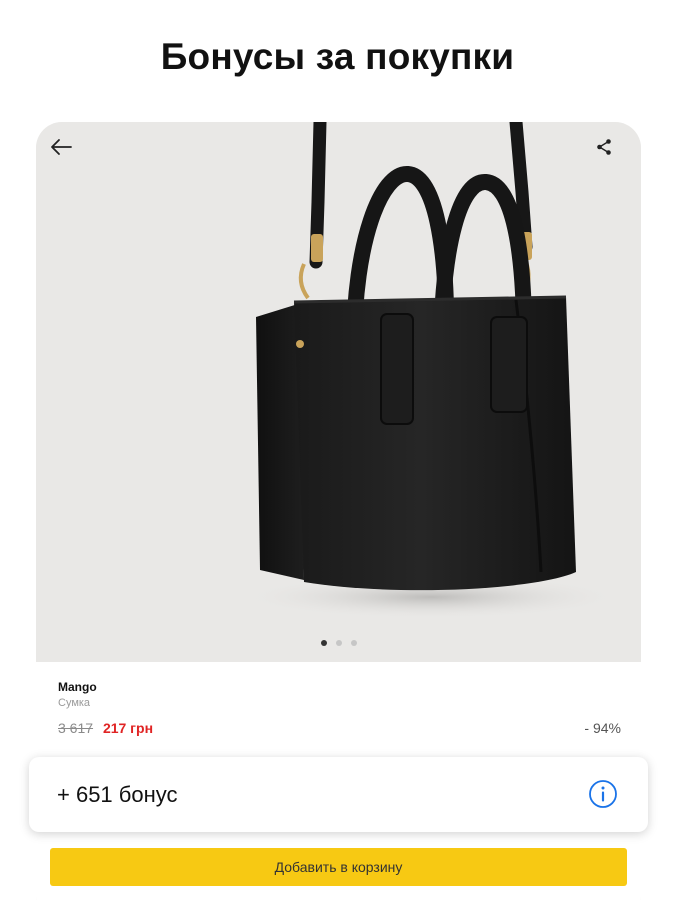  Describe the element at coordinates (337, 56) in the screenshot. I see `page-title: Бонусы за покупки` at that location.